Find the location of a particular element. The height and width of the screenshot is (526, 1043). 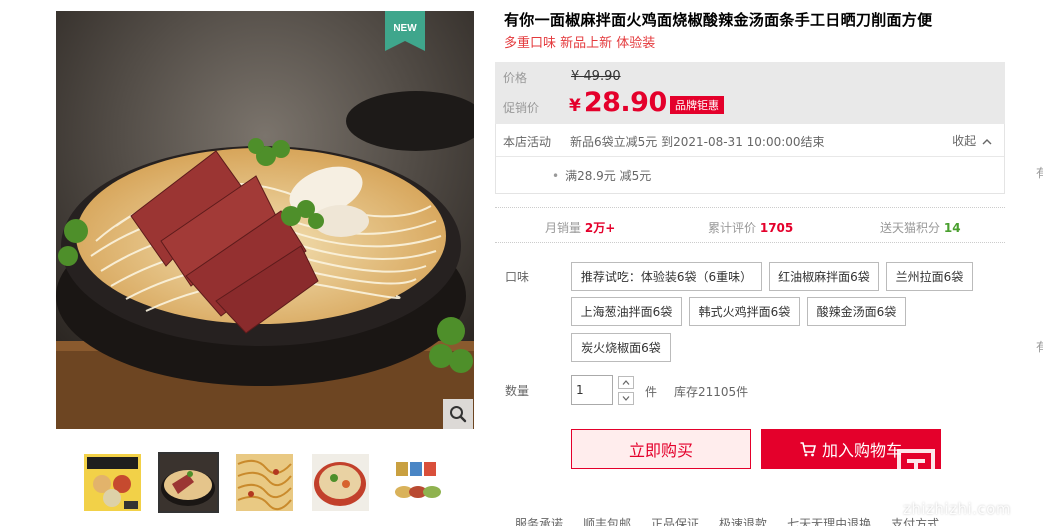

monthly-sales-value: 2万+ is located at coordinates (600, 228).